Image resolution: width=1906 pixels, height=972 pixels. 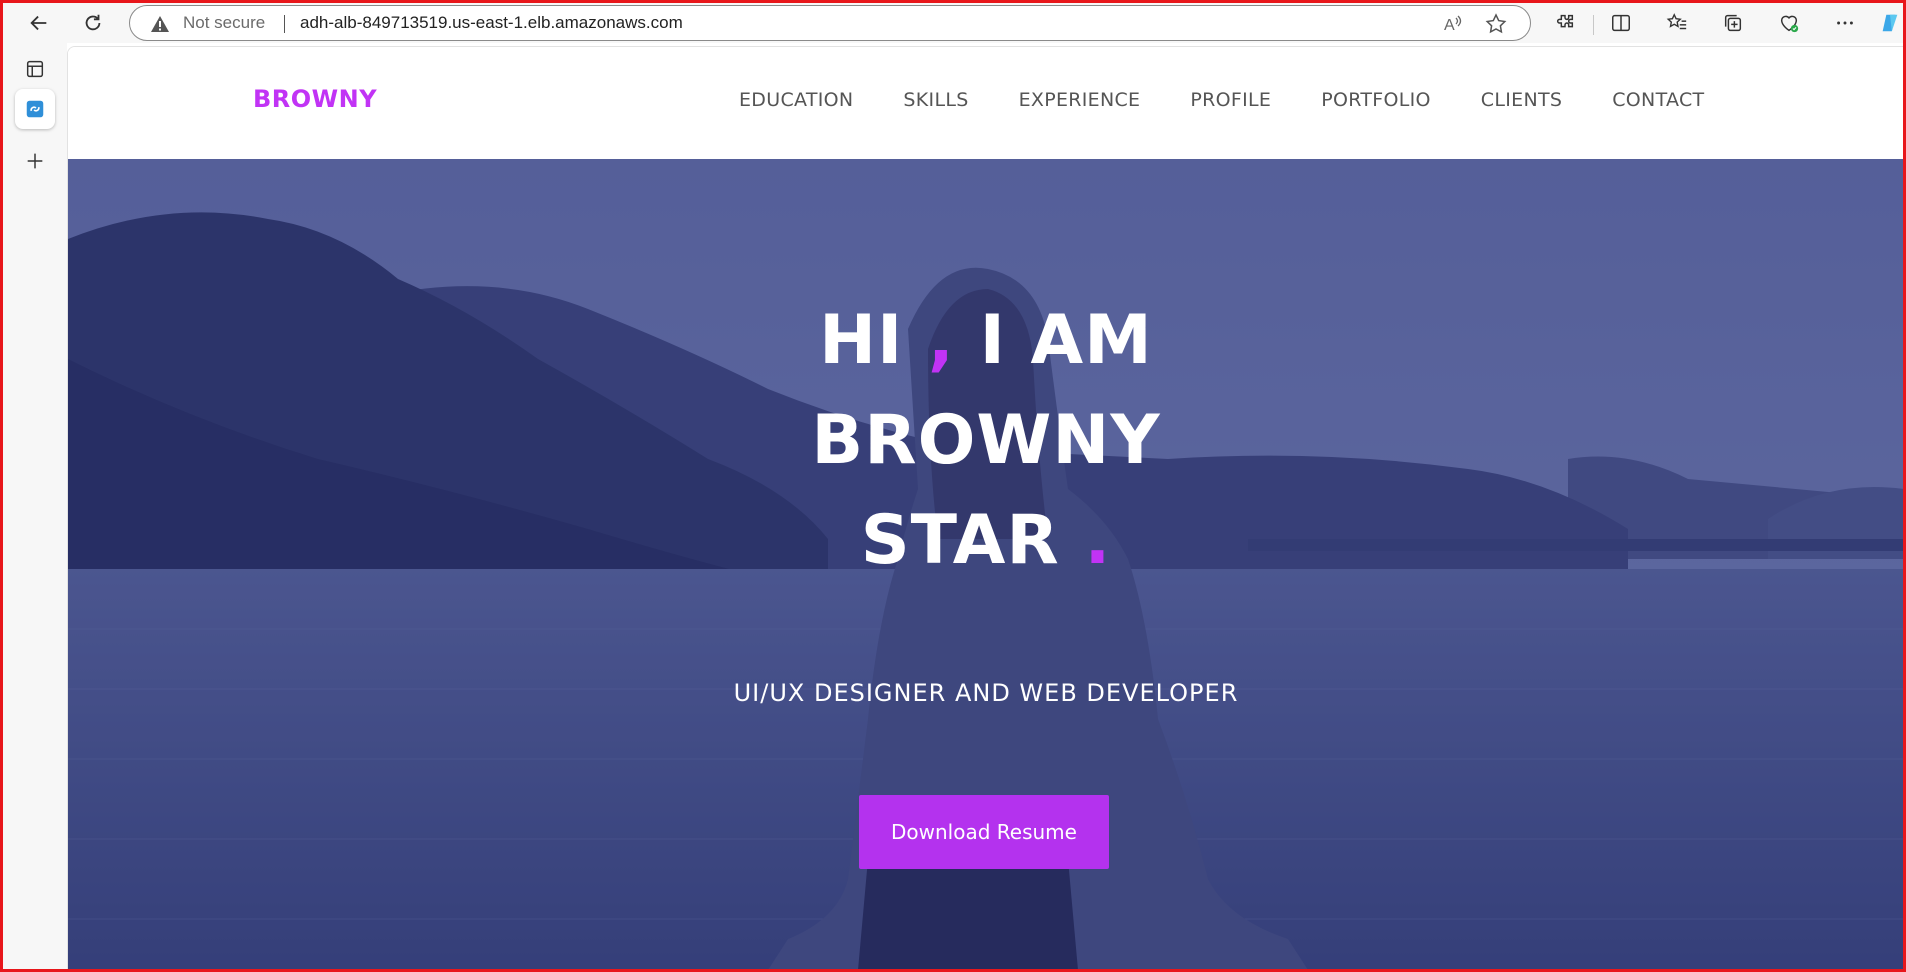 I want to click on browser-essentials-icon, so click(x=1789, y=23).